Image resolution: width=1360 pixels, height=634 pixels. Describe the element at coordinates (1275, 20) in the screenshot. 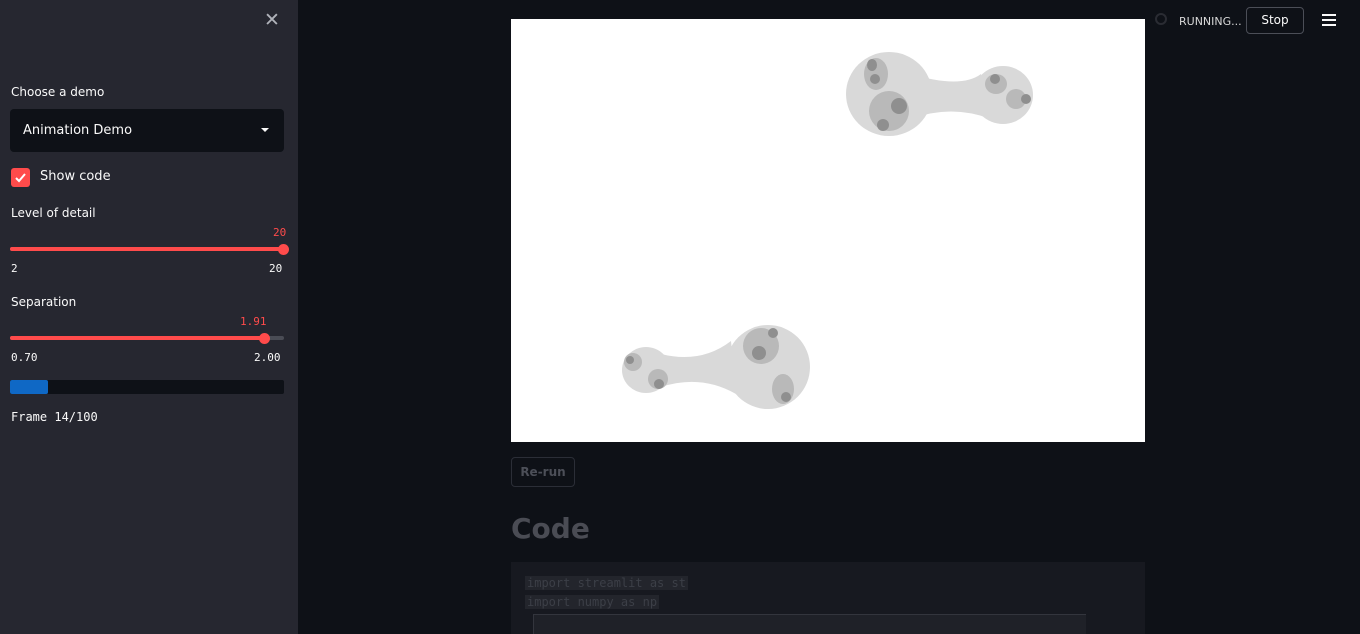

I see `stop-button: Stop` at that location.